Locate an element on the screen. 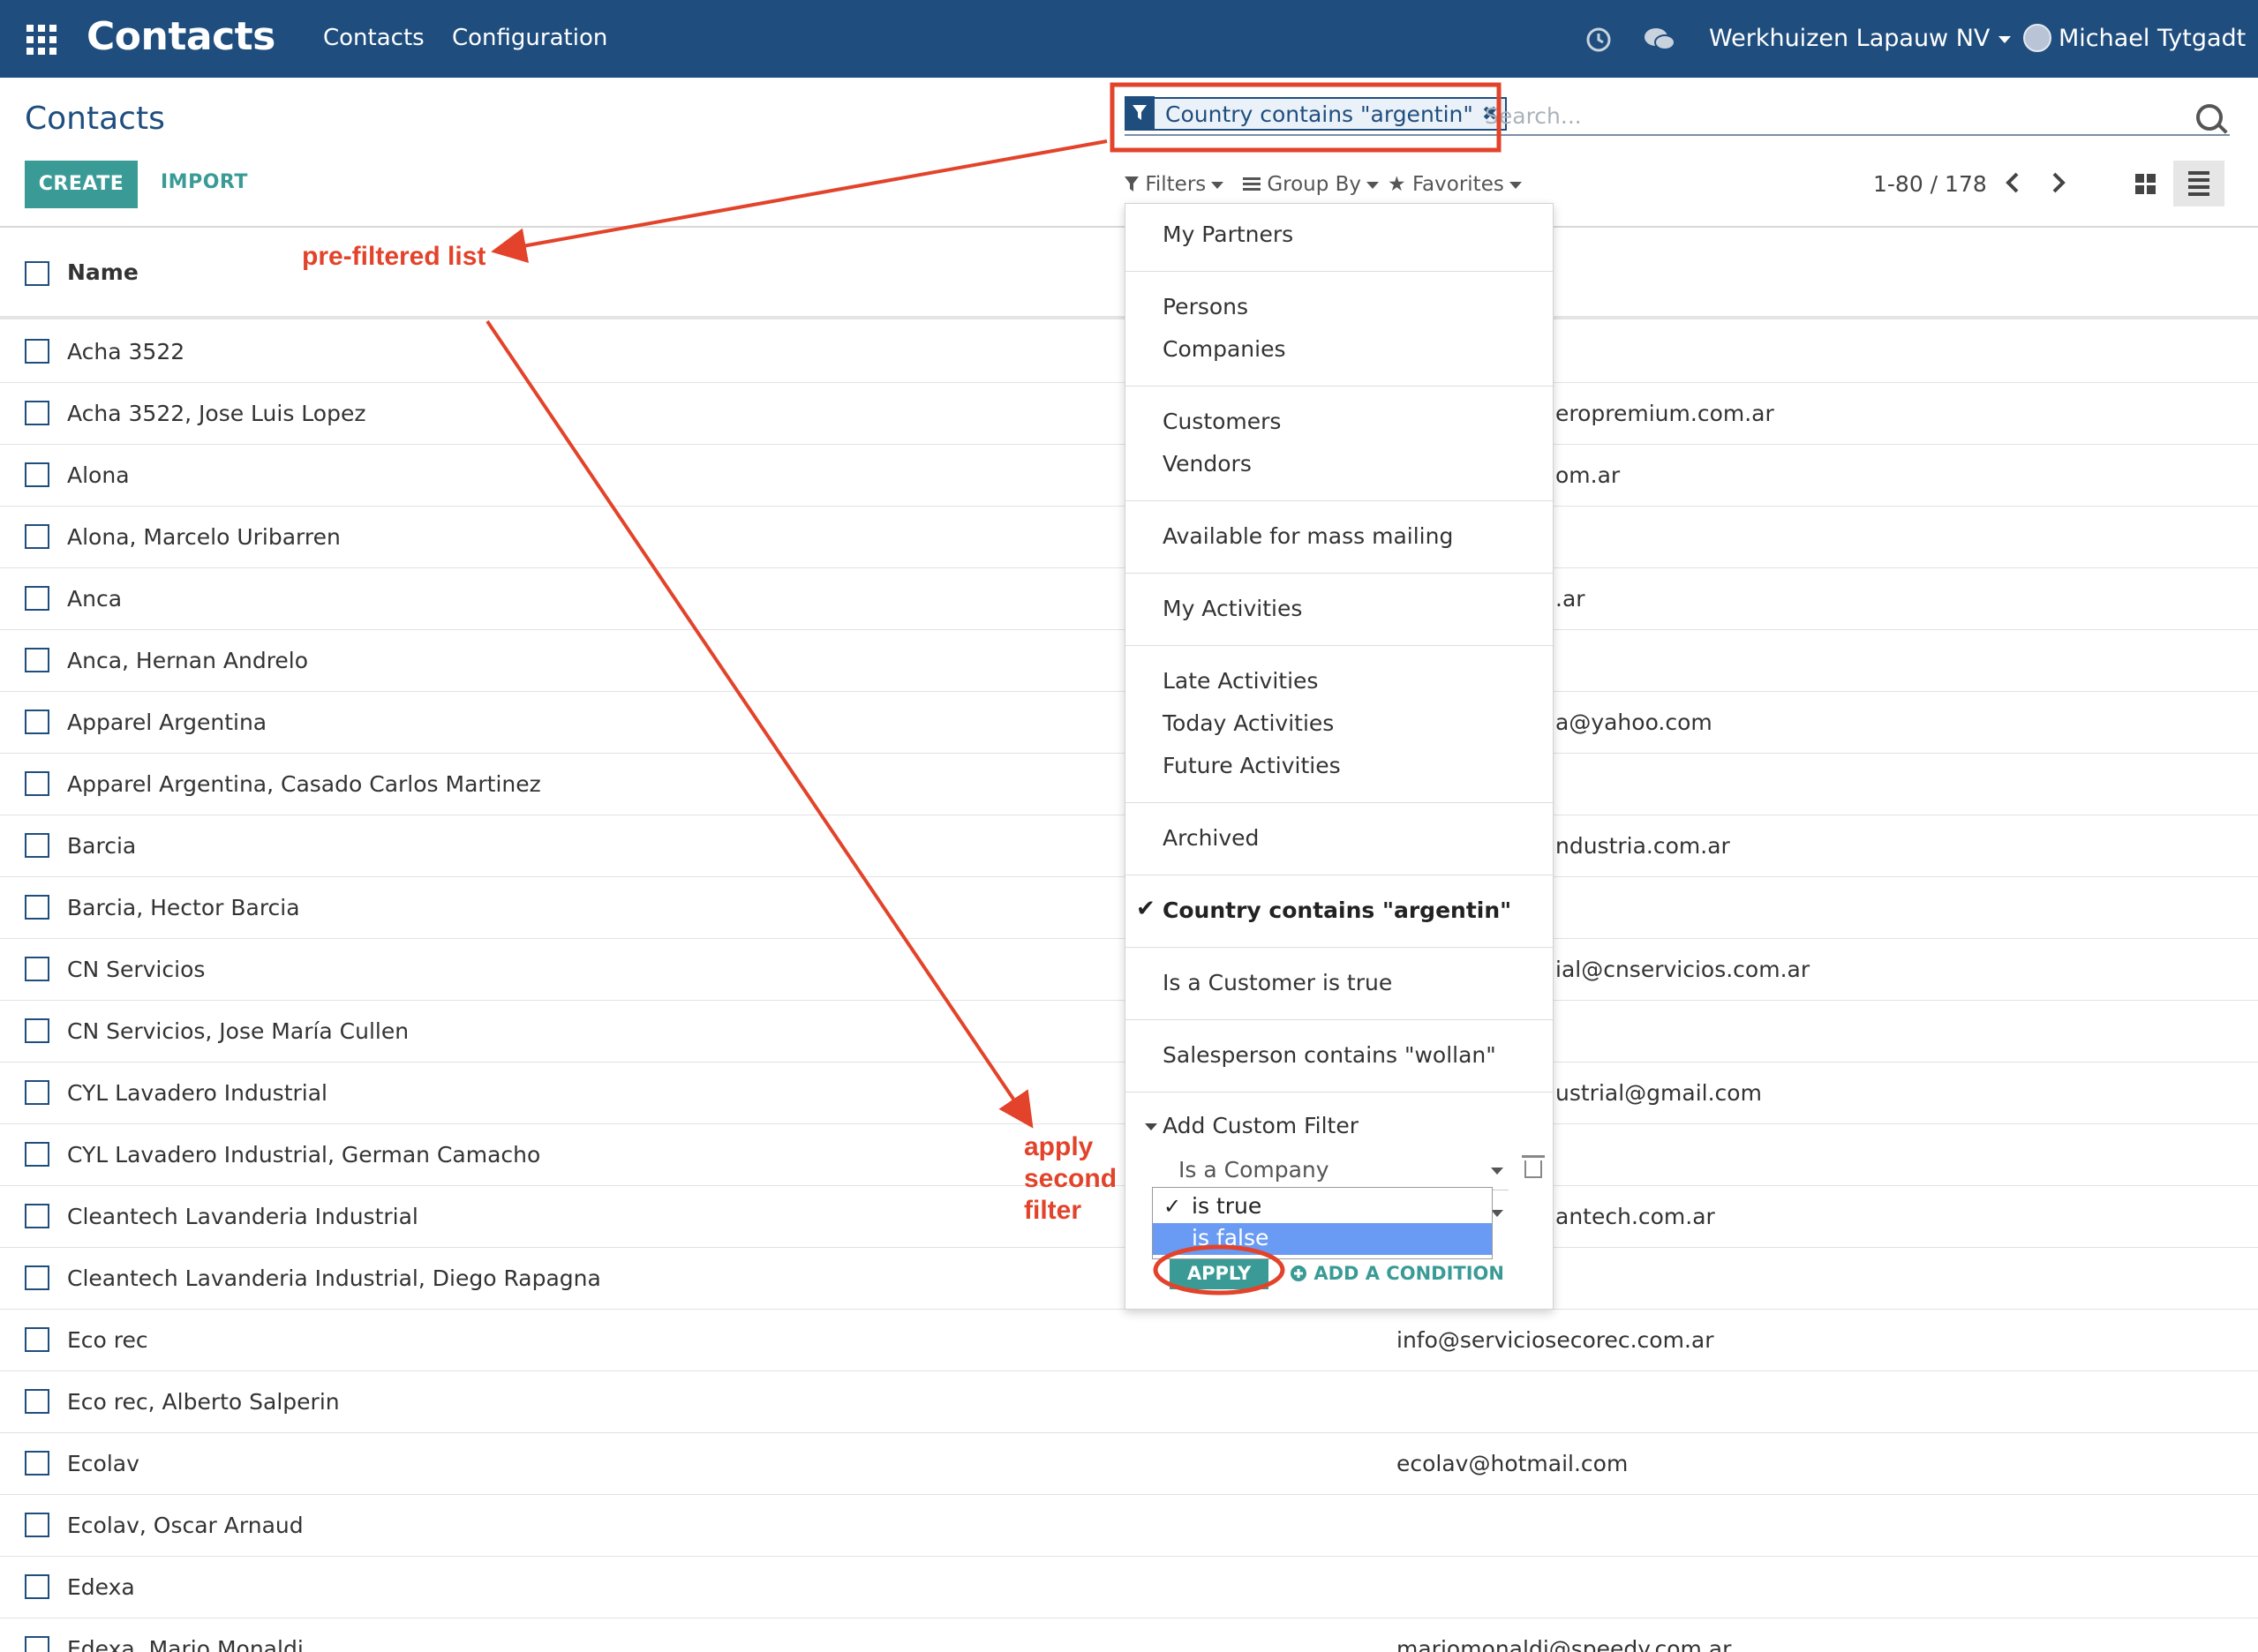 The height and width of the screenshot is (1652, 2258). filter-menu-item: Archived is located at coordinates (1211, 838).